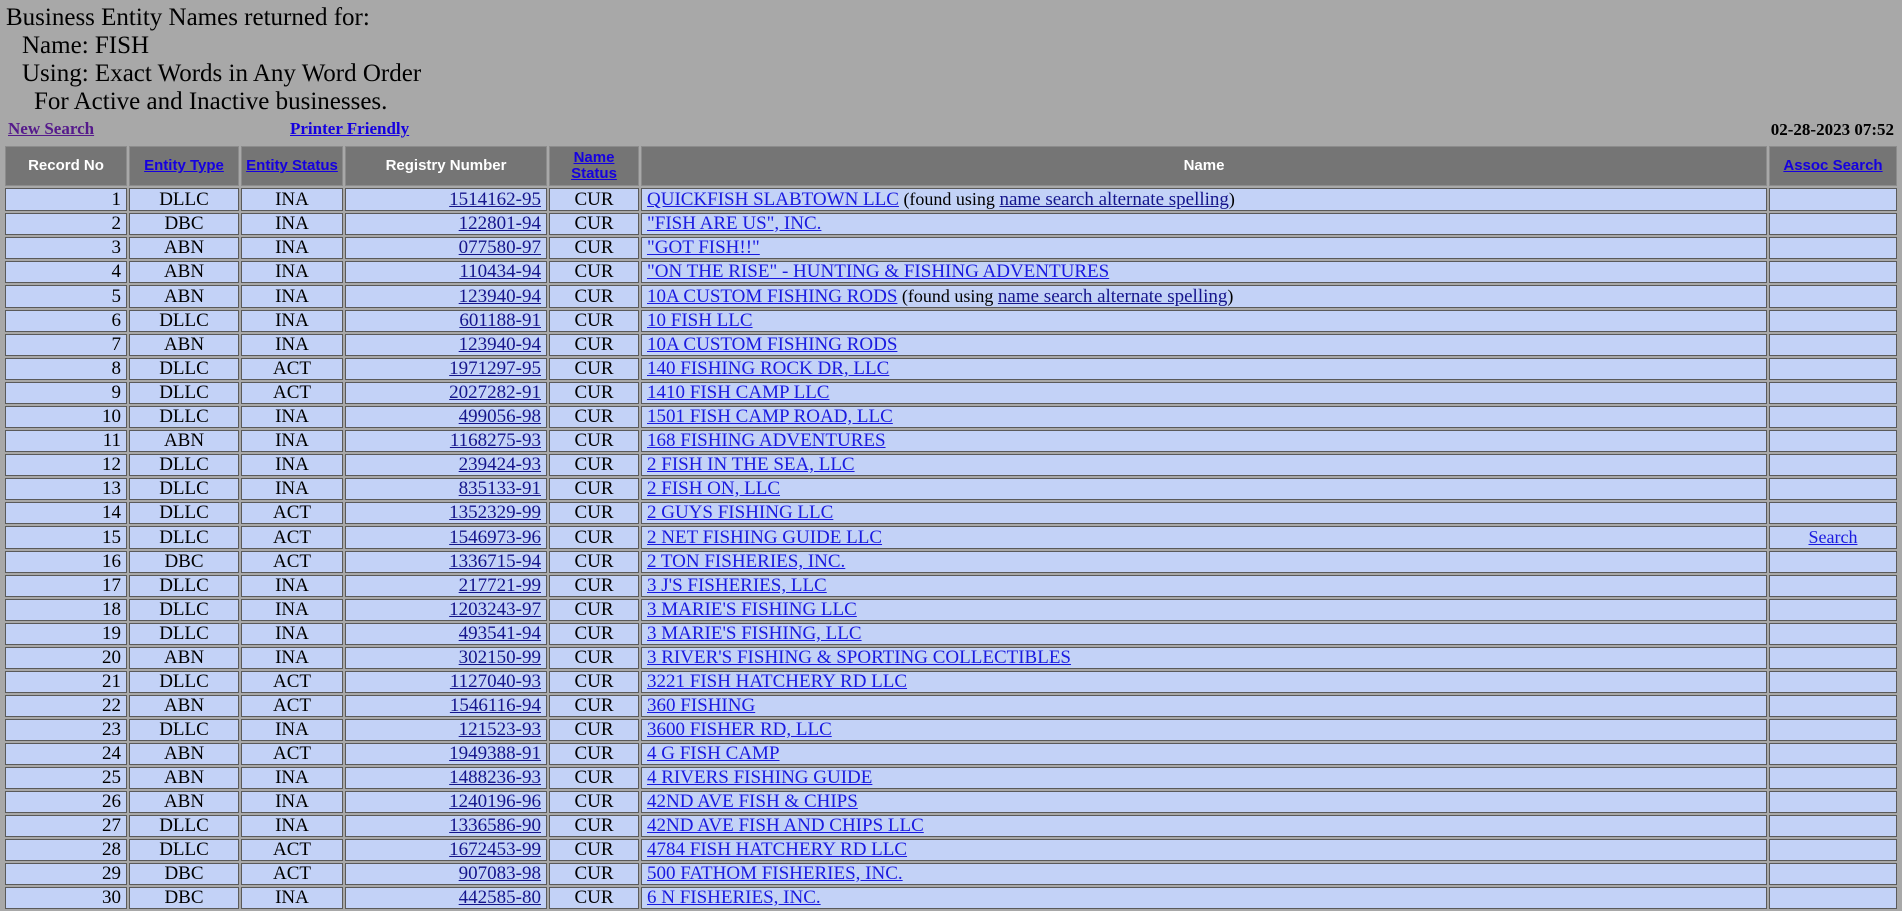  Describe the element at coordinates (495, 610) in the screenshot. I see `registry-number-link: 1203243-97` at that location.